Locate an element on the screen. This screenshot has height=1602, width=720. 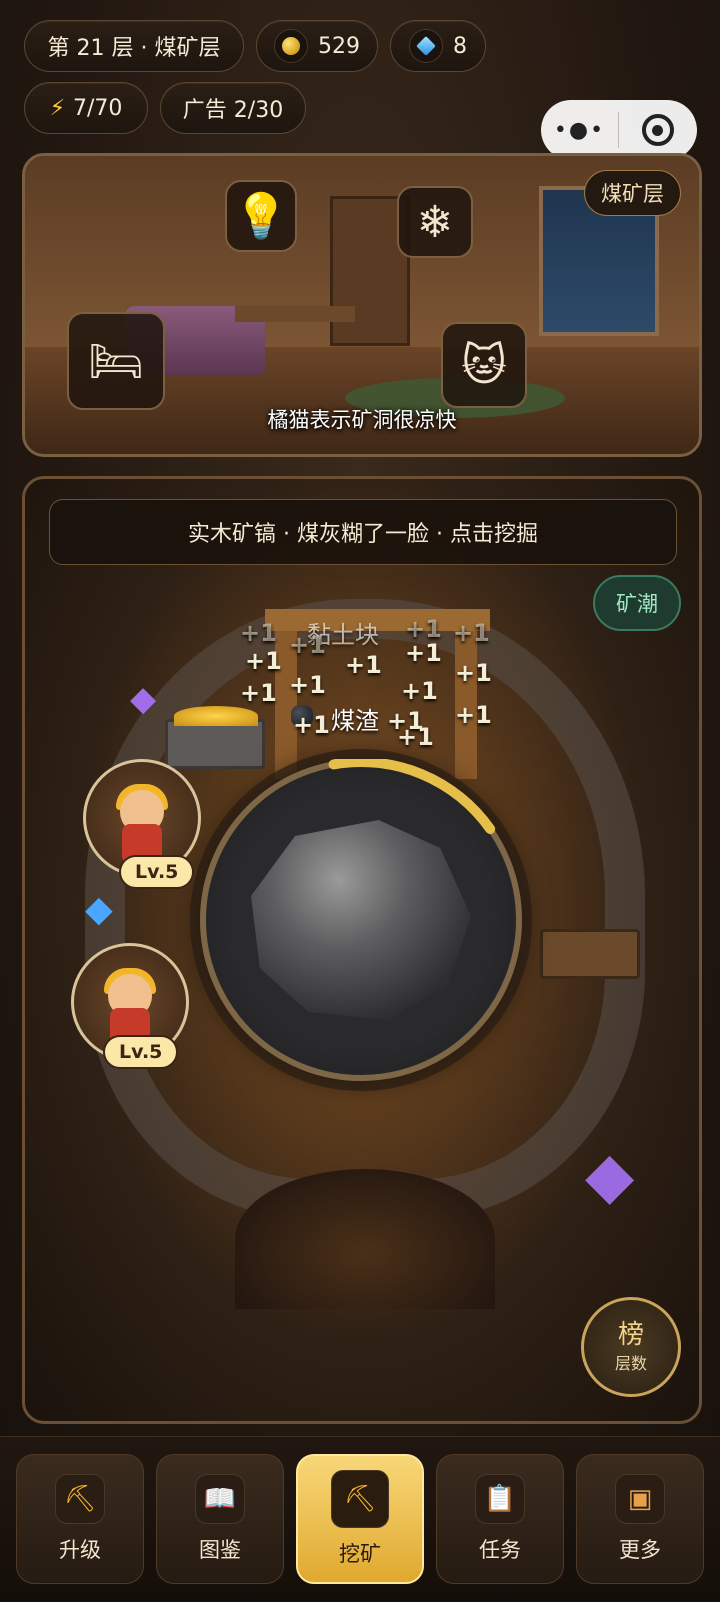
book-icon: 📖 is located at coordinates (220, 1499).